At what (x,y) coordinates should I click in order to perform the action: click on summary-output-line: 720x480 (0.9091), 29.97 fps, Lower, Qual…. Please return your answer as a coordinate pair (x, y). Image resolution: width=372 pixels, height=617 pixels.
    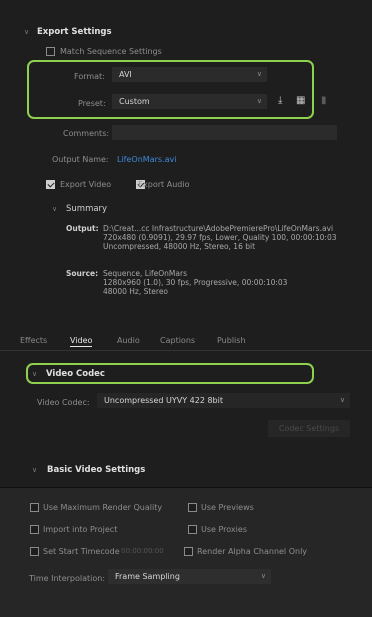
    Looking at the image, I should click on (220, 237).